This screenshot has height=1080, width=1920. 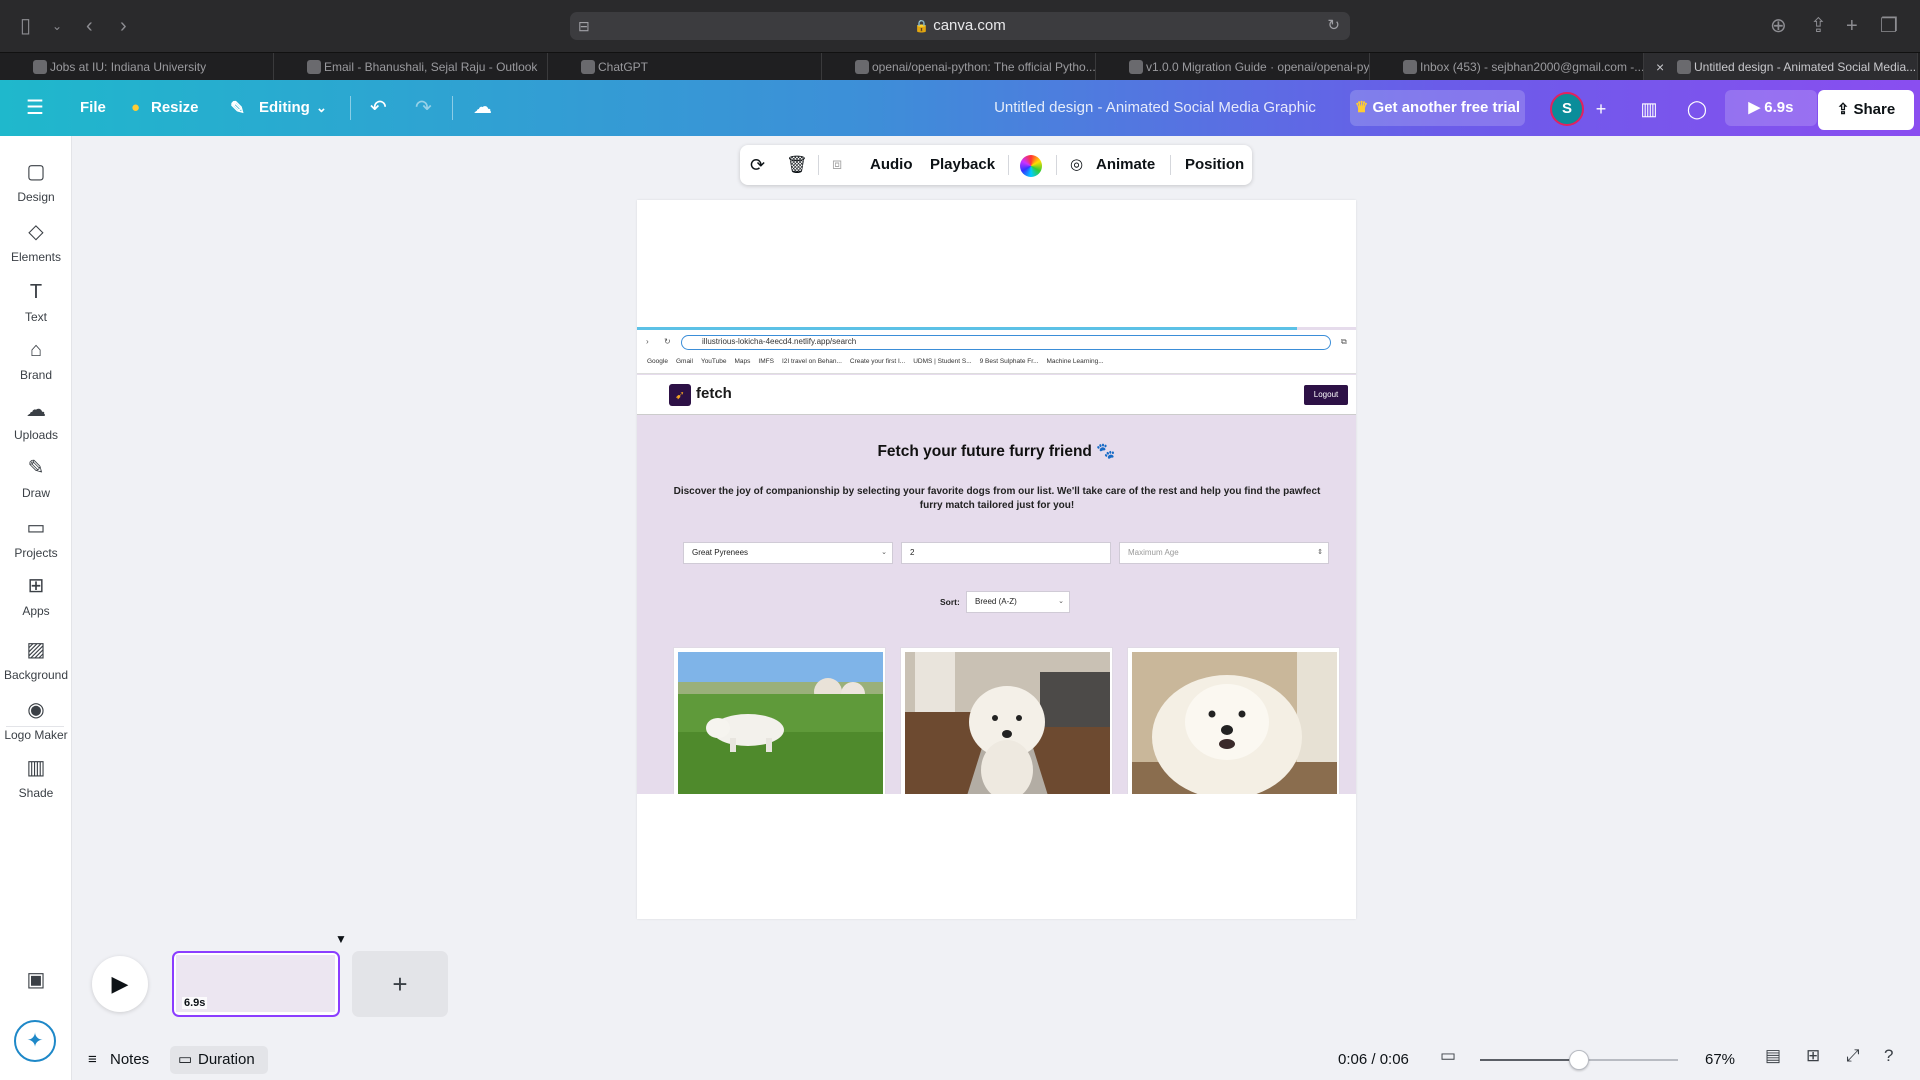 What do you see at coordinates (962, 165) in the screenshot?
I see `playback-button: Playback` at bounding box center [962, 165].